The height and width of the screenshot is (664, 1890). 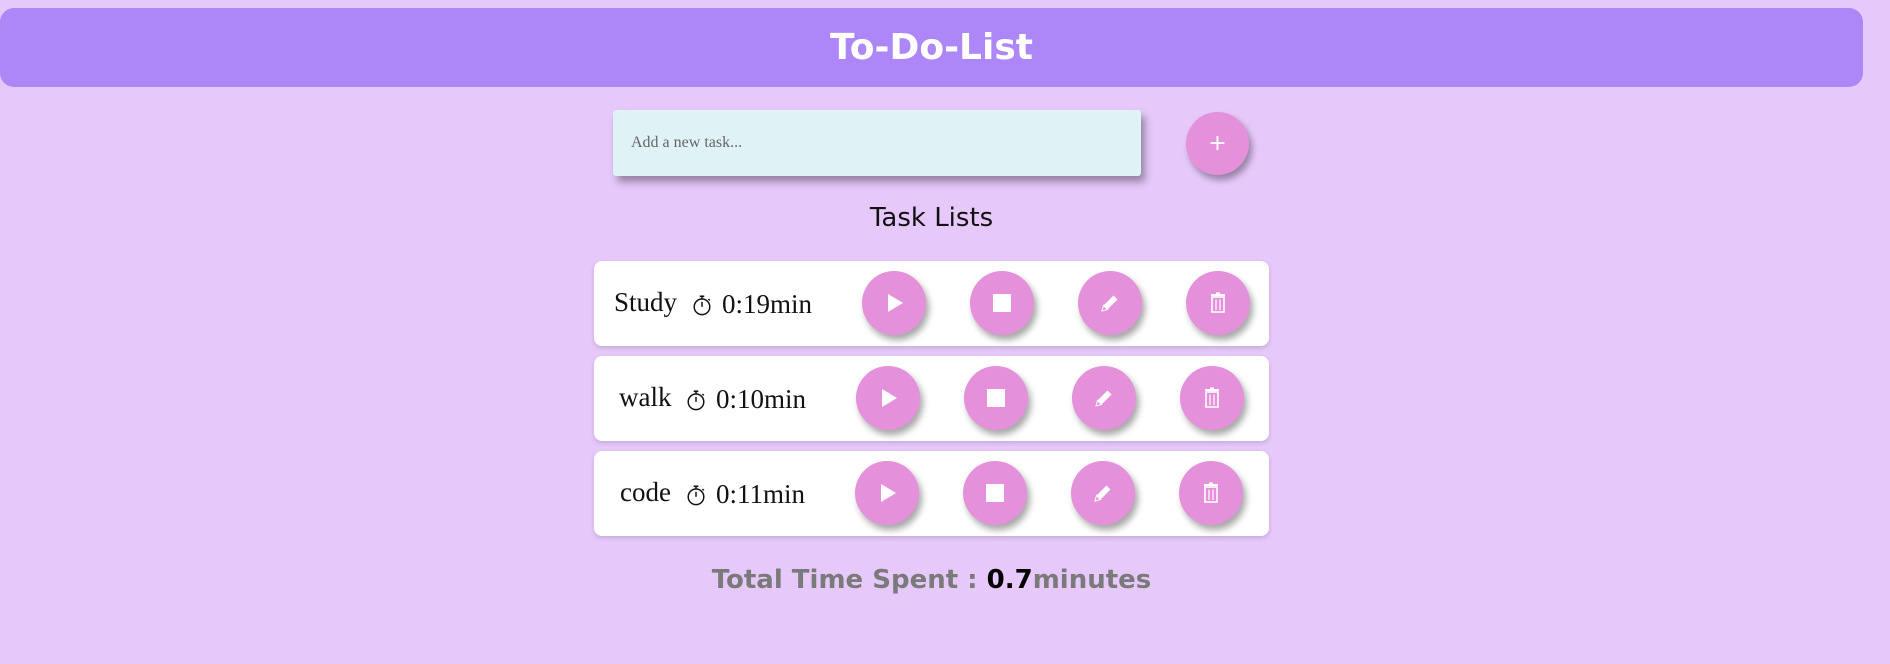 I want to click on total-time-summary: Total Time Spent : 0.7minutes, so click(x=931, y=580).